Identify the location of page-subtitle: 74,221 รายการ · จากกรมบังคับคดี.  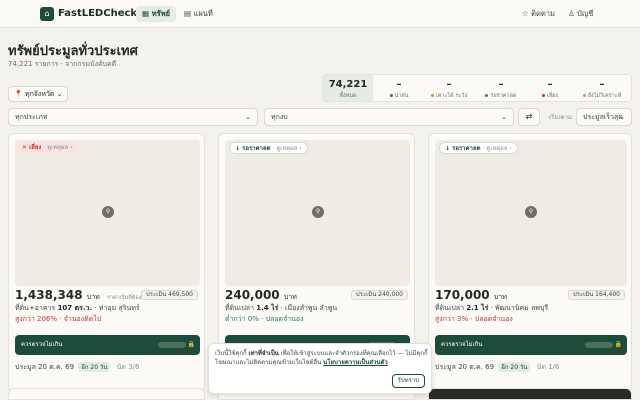
(62, 64).